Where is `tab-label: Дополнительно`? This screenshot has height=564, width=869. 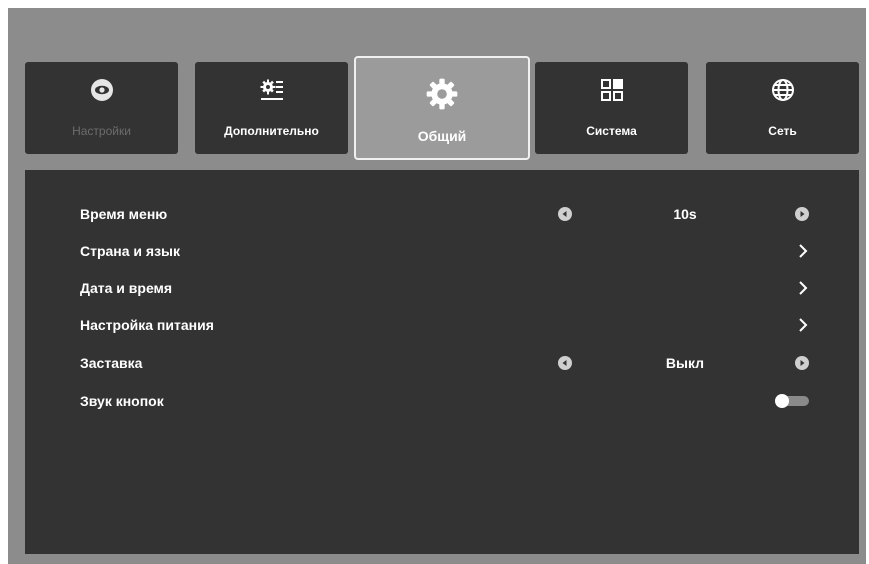
tab-label: Дополнительно is located at coordinates (271, 131).